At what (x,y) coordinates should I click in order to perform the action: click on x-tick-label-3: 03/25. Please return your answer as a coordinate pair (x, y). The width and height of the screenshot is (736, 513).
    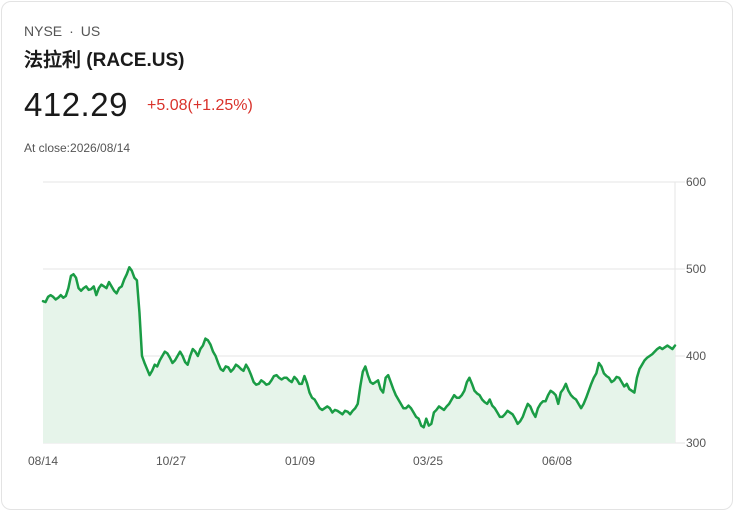
    Looking at the image, I should click on (428, 461).